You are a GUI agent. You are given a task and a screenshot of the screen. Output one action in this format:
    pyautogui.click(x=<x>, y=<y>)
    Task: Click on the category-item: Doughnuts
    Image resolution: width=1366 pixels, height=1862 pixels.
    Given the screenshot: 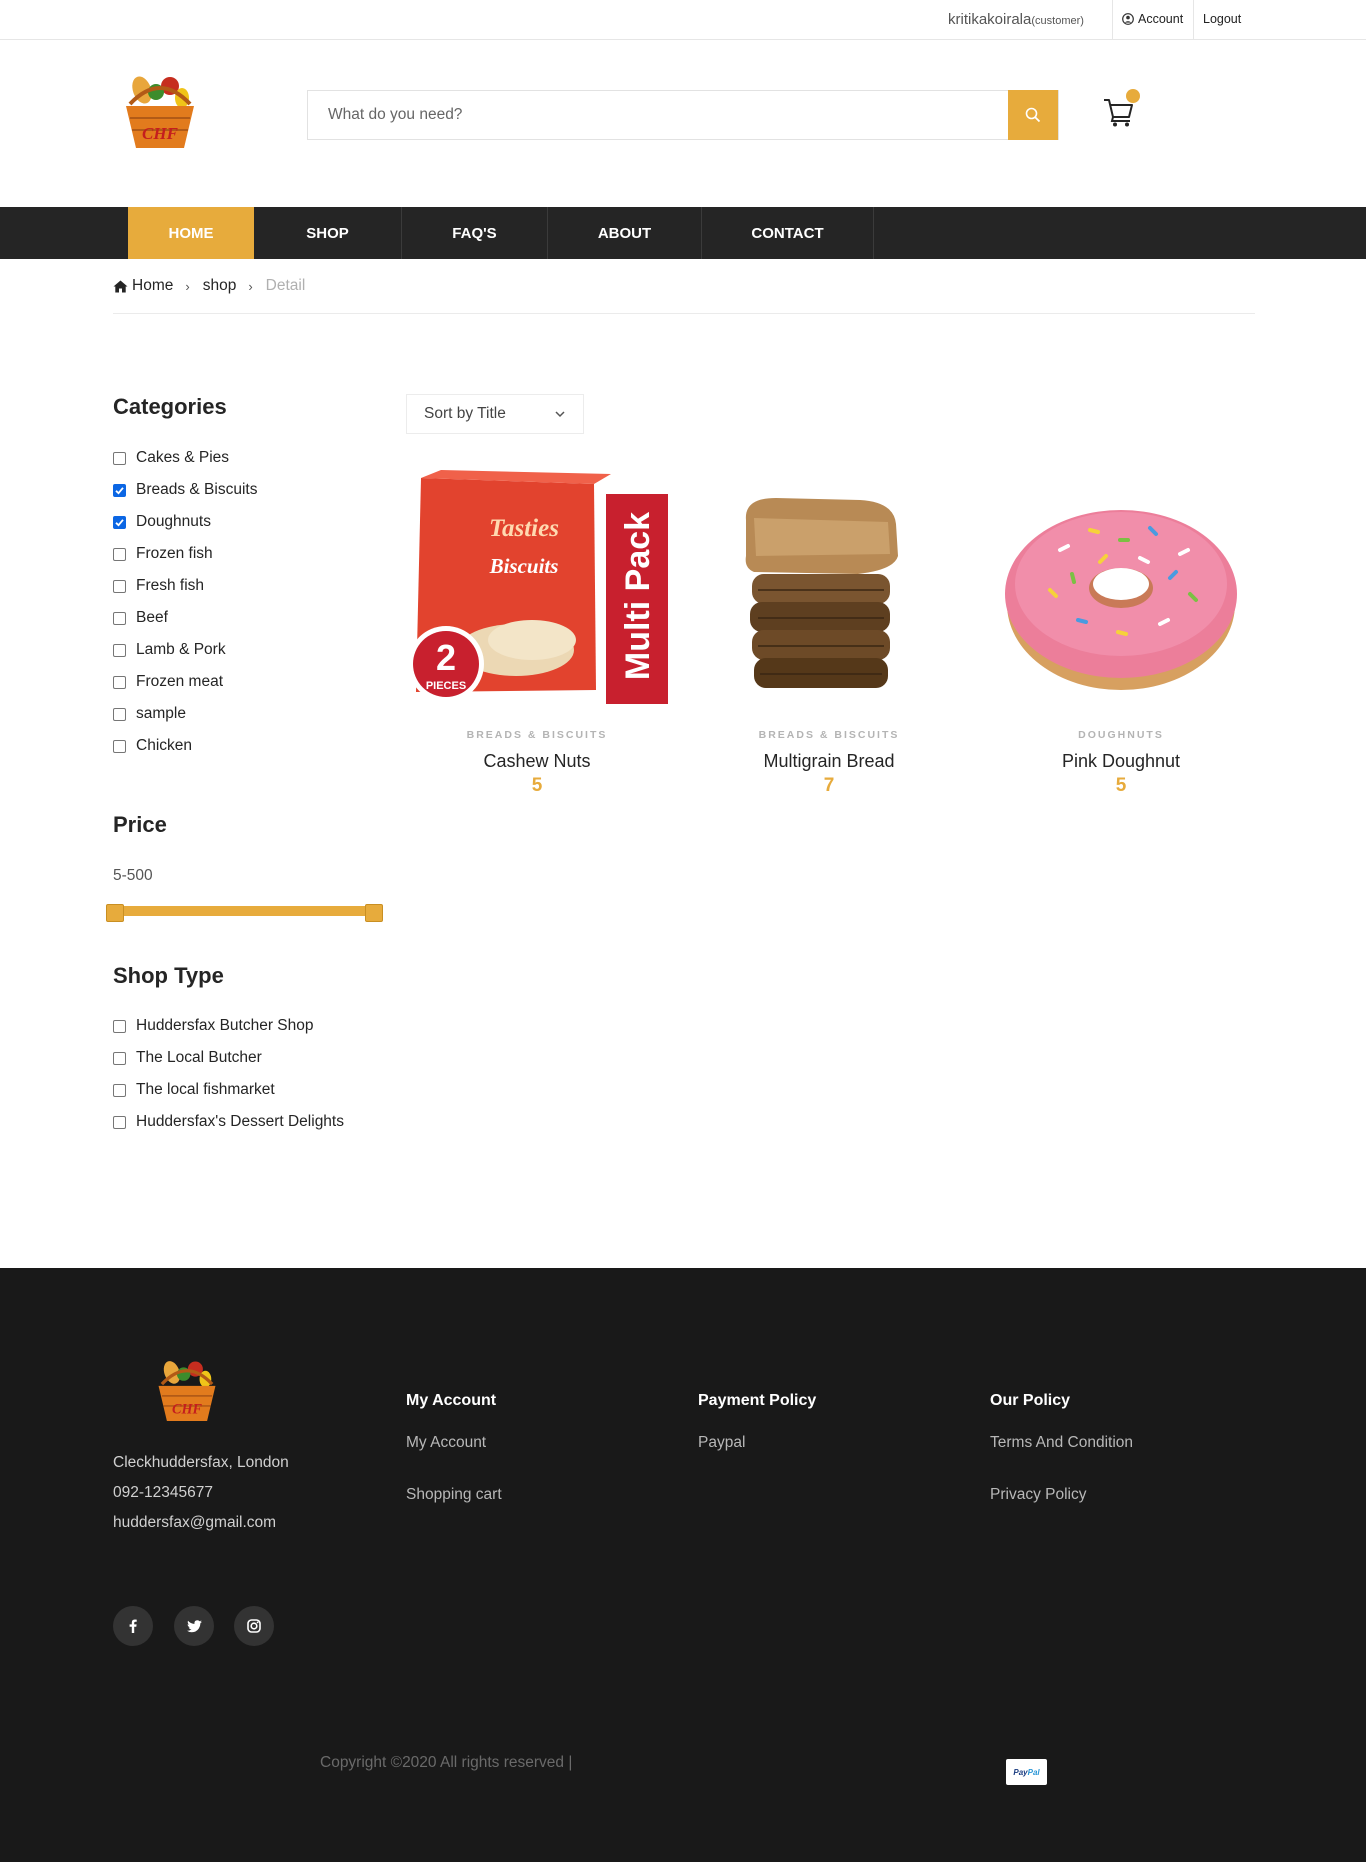 What is the action you would take?
    pyautogui.click(x=185, y=522)
    